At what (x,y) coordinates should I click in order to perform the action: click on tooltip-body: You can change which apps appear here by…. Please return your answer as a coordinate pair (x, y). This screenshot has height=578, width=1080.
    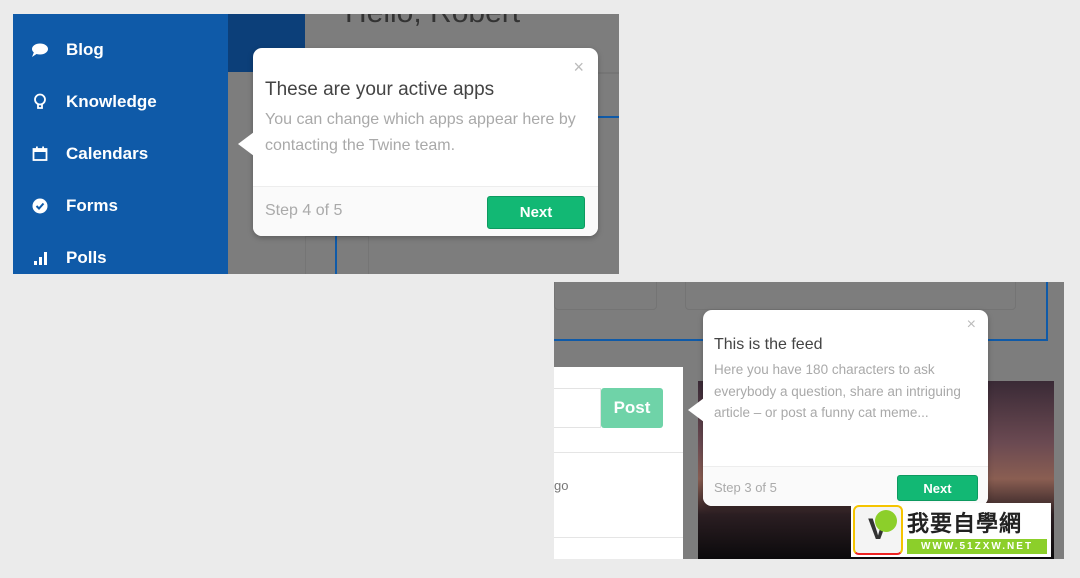
    Looking at the image, I should click on (420, 132).